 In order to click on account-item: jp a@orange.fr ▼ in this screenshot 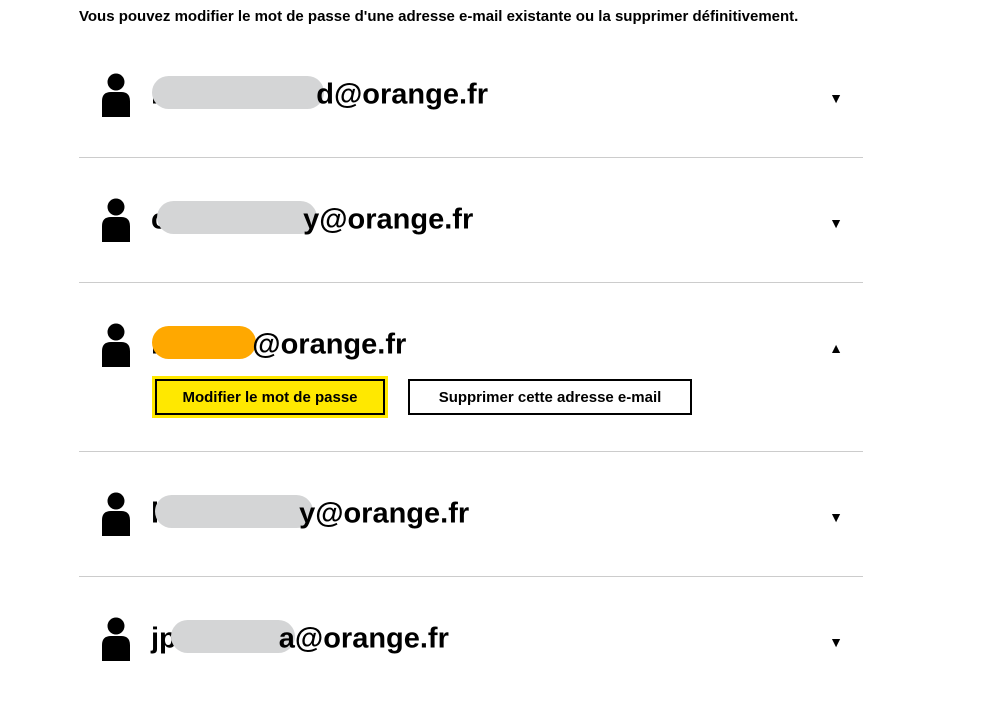, I will do `click(471, 639)`.